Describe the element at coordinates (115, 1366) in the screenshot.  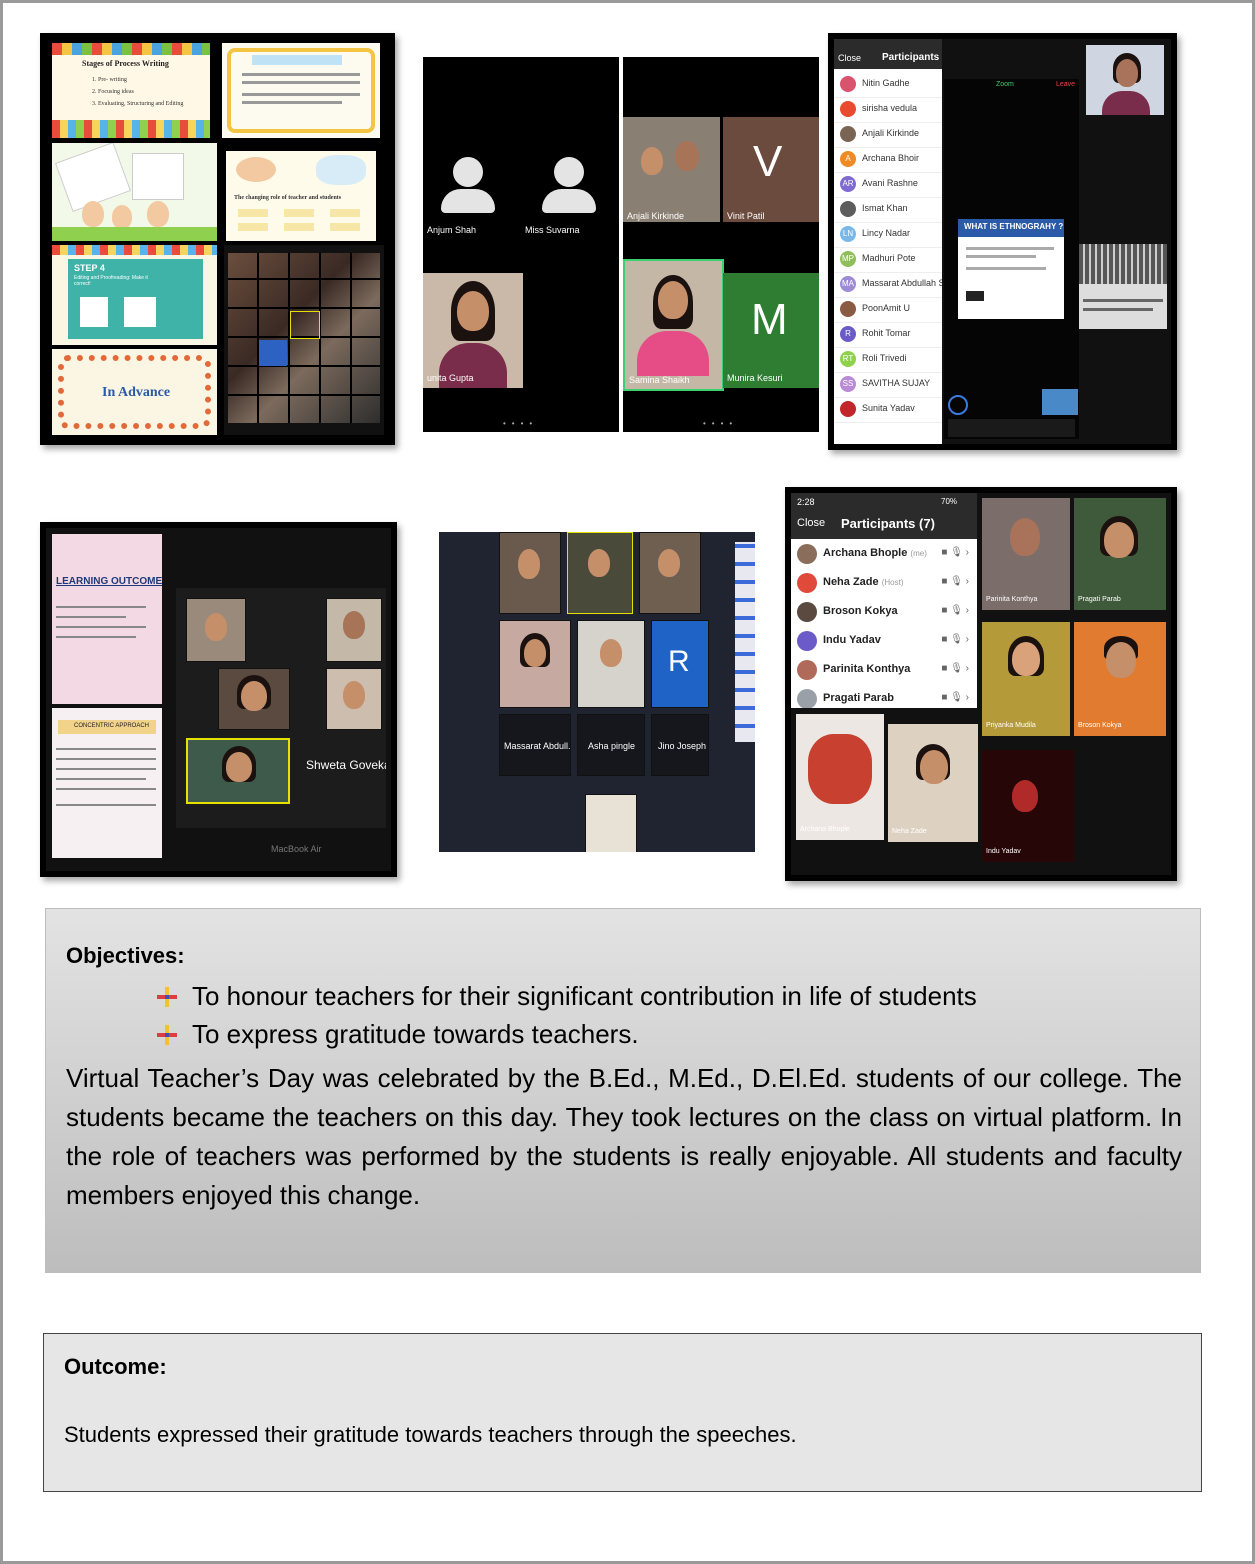
I see `outcome-heading: Outcome:` at that location.